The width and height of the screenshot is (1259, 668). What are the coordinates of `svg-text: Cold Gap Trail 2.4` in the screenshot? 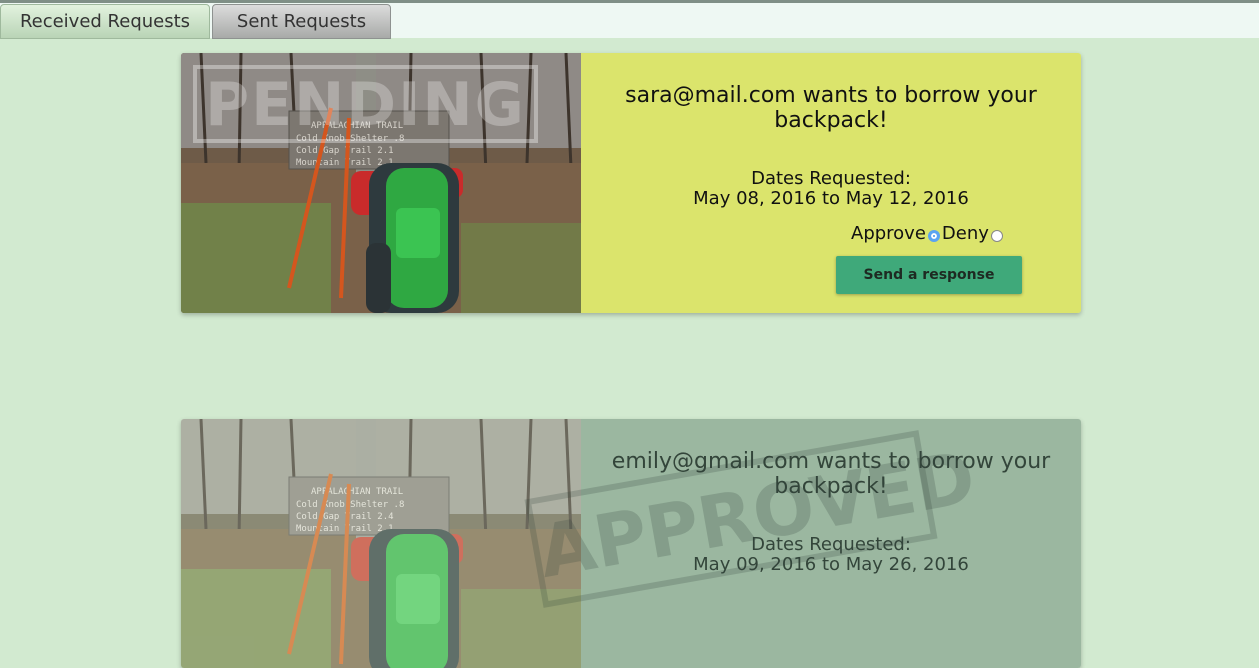 It's located at (345, 517).